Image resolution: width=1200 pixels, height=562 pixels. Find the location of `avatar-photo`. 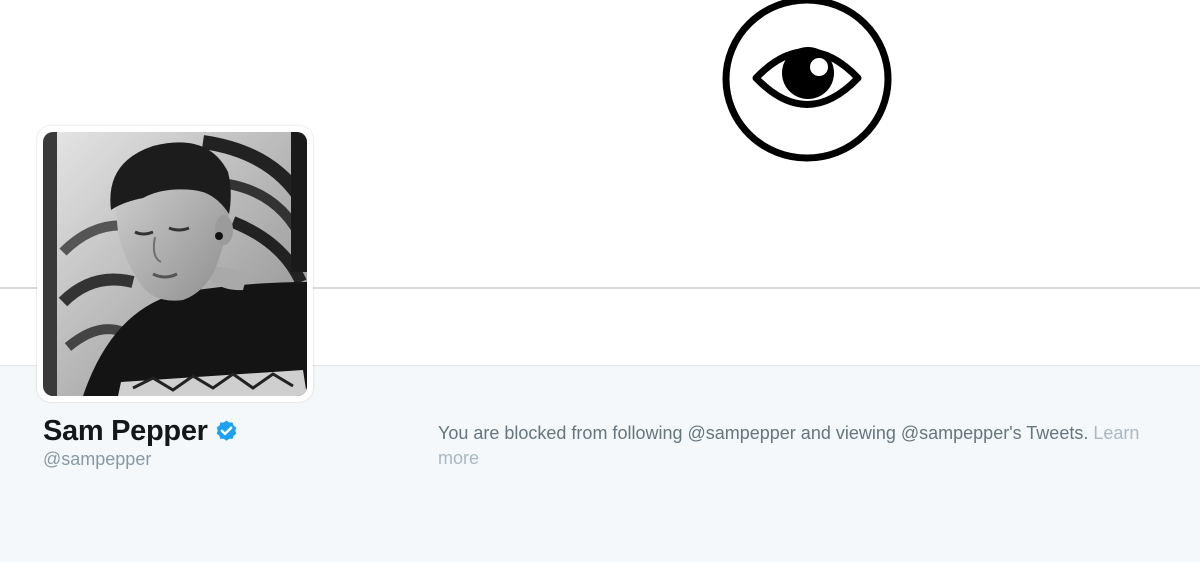

avatar-photo is located at coordinates (175, 264).